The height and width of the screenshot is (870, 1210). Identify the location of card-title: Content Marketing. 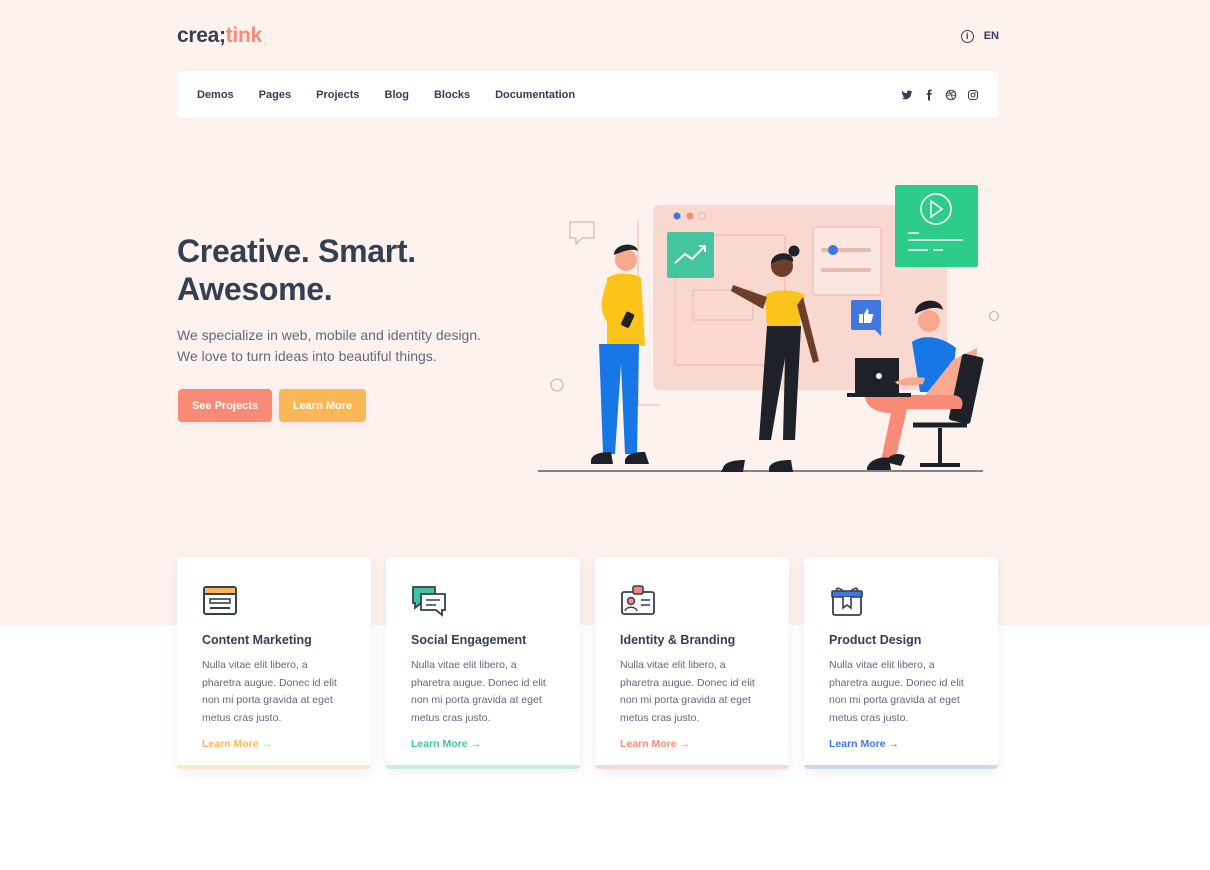
(257, 640).